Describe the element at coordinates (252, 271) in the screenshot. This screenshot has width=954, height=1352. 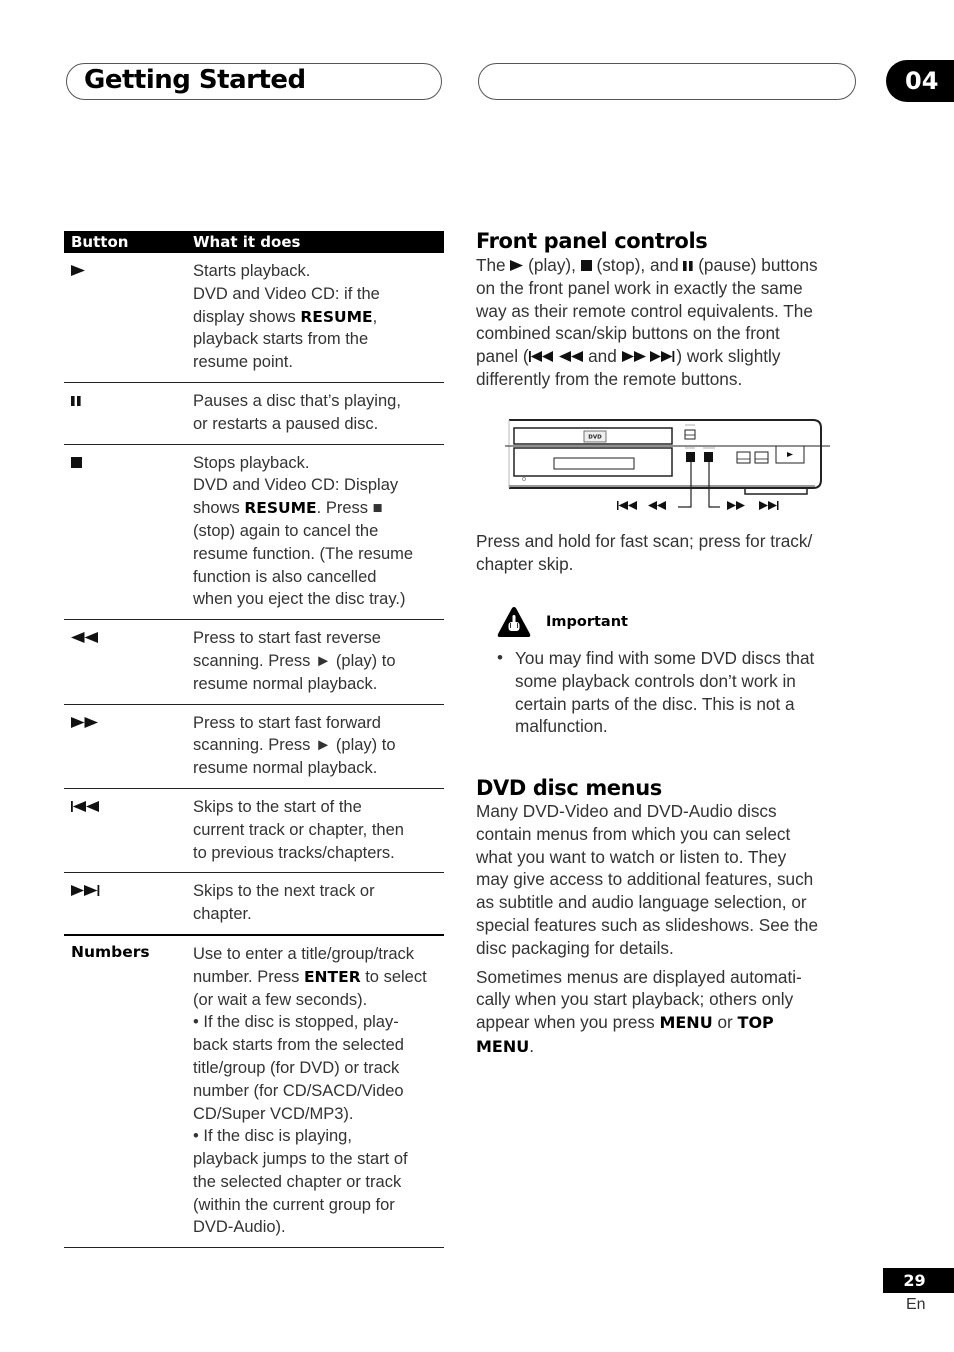
I see `text-line: Starts playback.` at that location.